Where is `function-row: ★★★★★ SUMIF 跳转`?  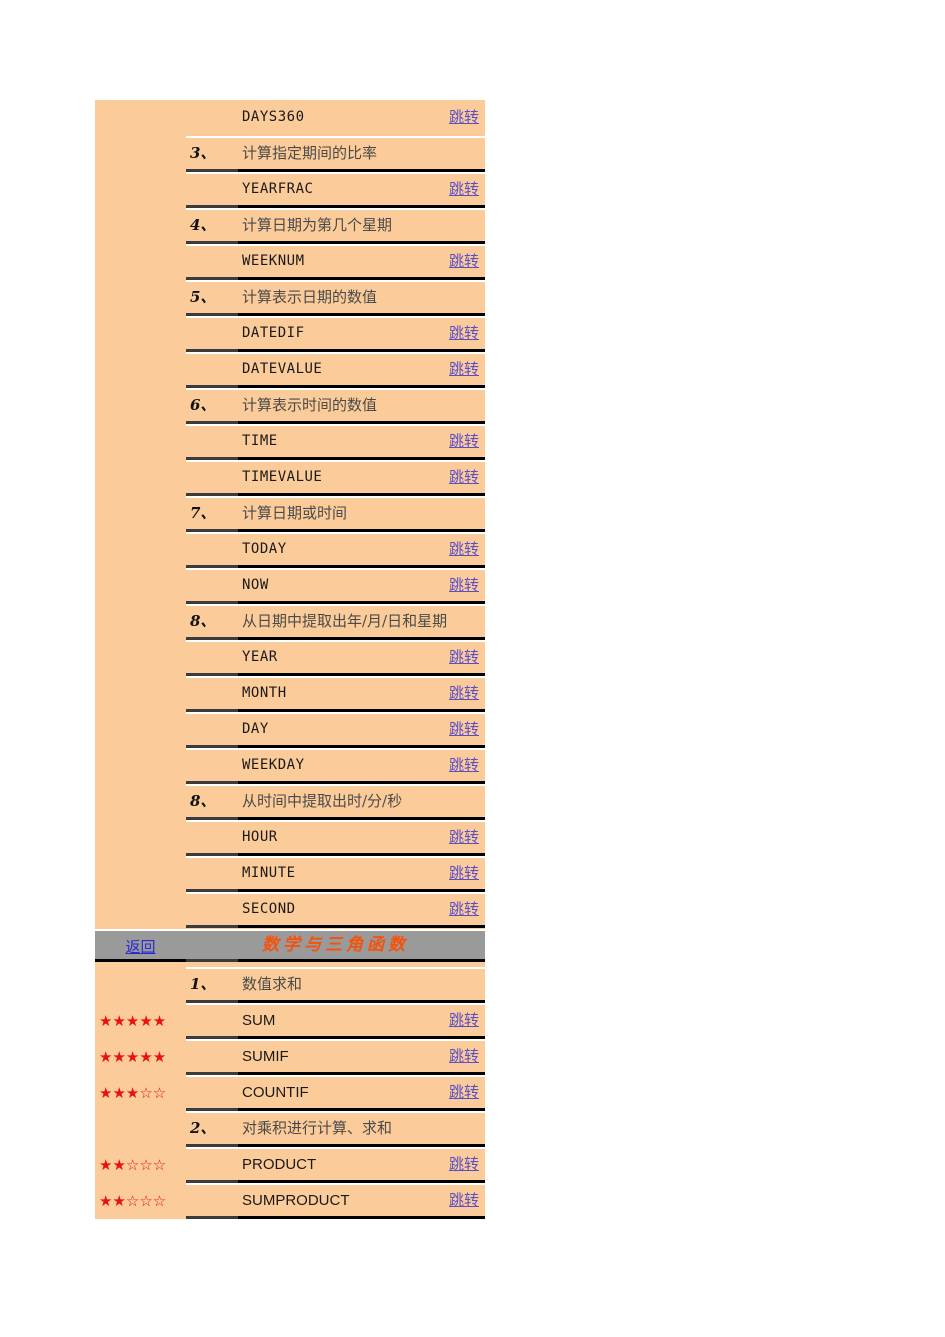
function-row: ★★★★★ SUMIF 跳转 is located at coordinates (290, 1057).